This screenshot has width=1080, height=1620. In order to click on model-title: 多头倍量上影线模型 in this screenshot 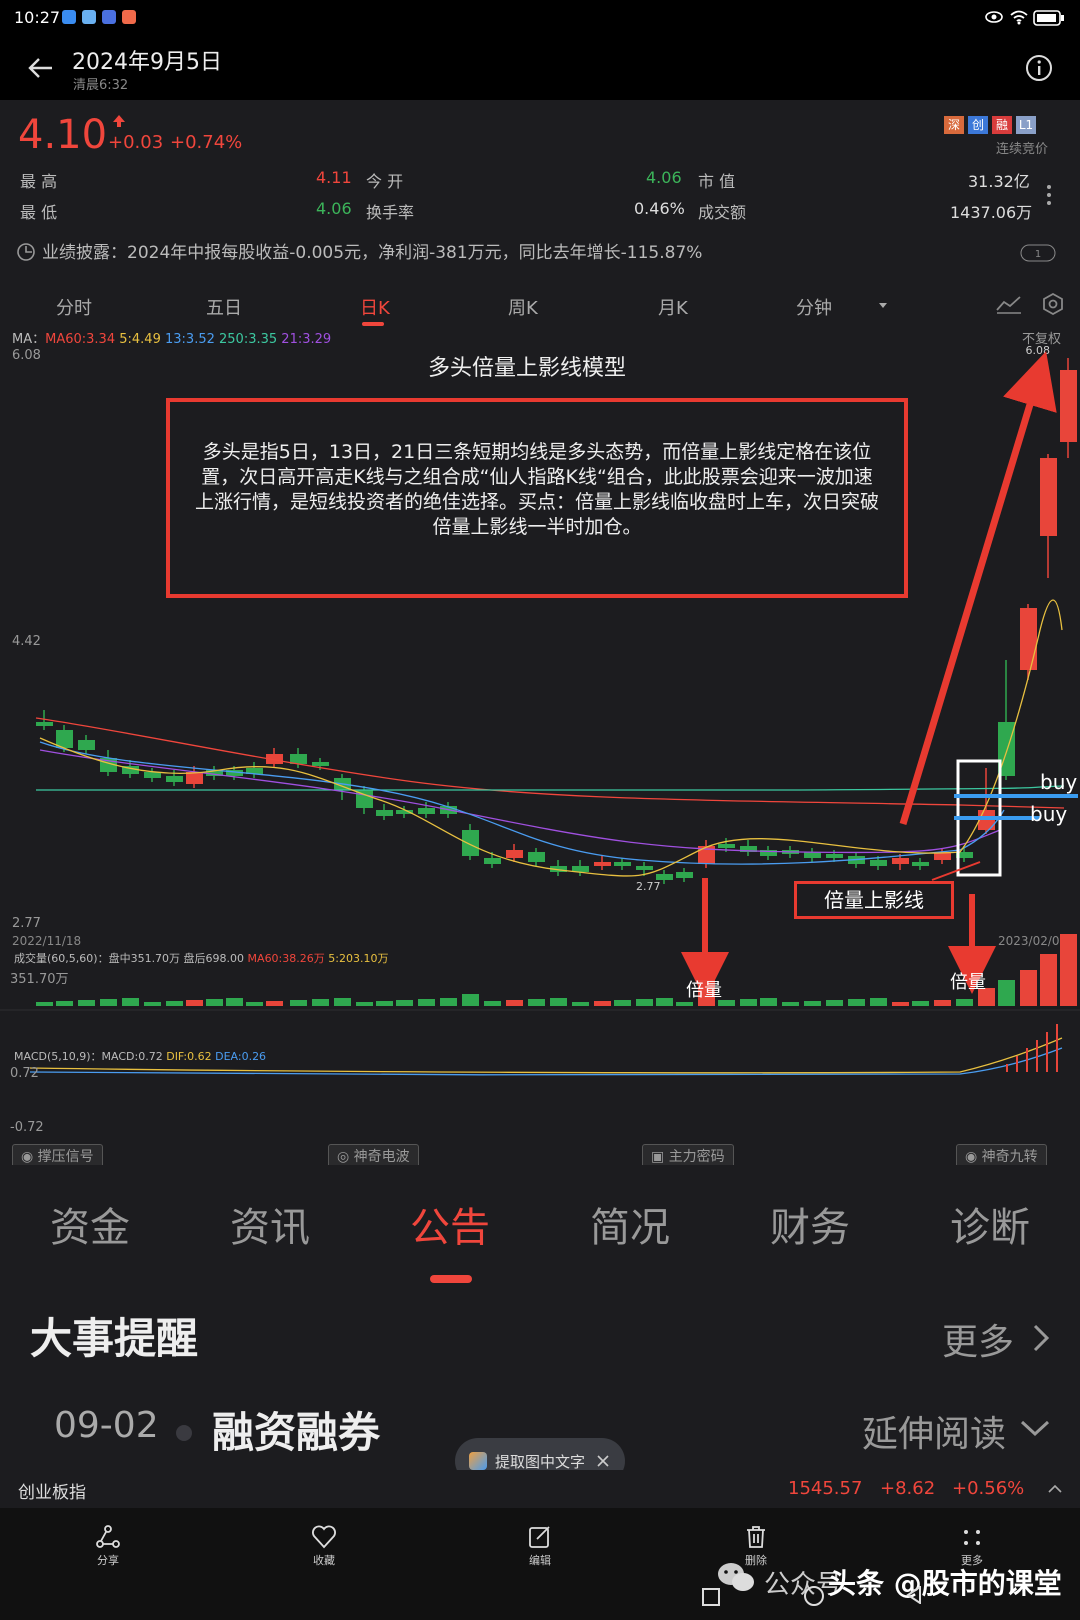, I will do `click(527, 368)`.